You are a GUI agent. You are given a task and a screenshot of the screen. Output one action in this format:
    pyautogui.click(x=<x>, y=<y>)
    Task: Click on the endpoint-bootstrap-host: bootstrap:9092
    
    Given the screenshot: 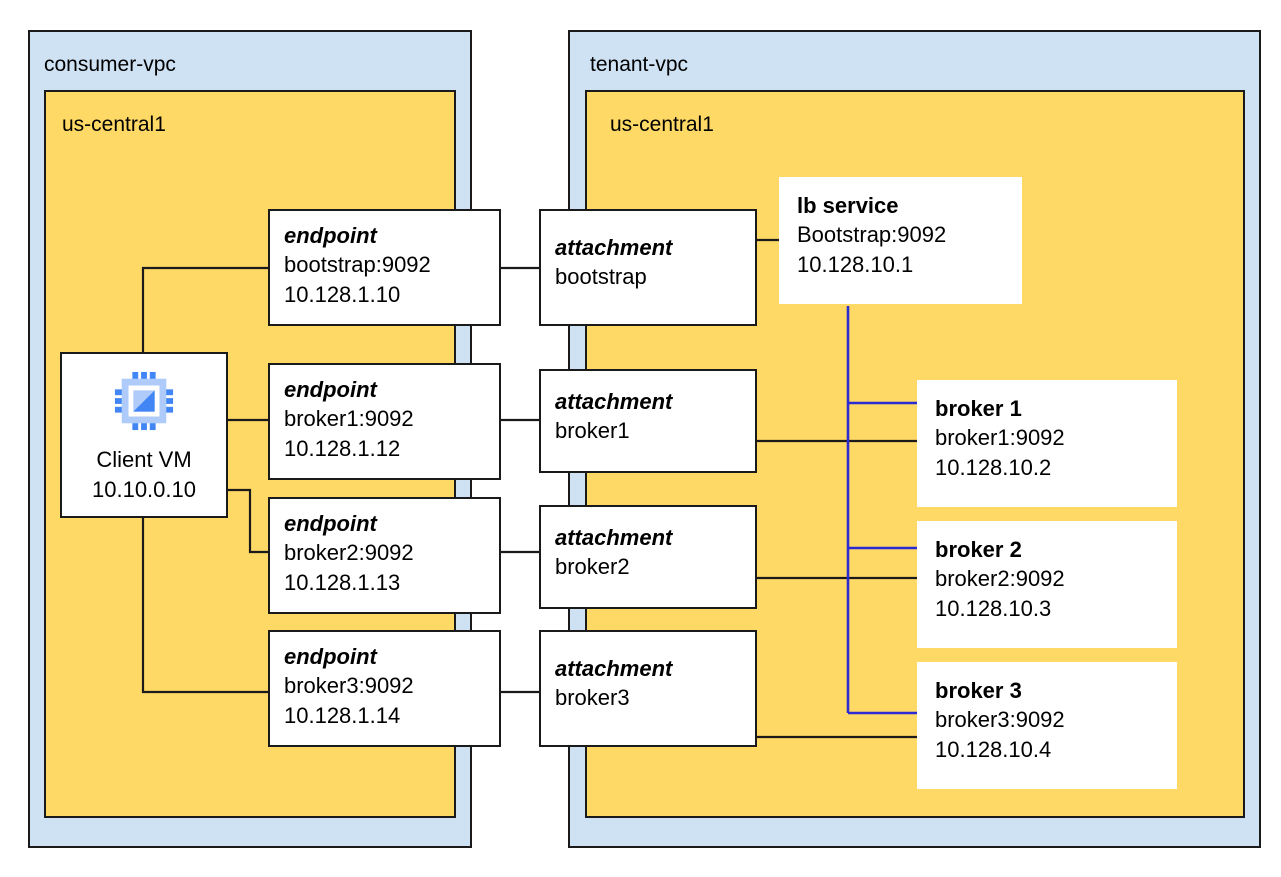 What is the action you would take?
    pyautogui.click(x=357, y=265)
    